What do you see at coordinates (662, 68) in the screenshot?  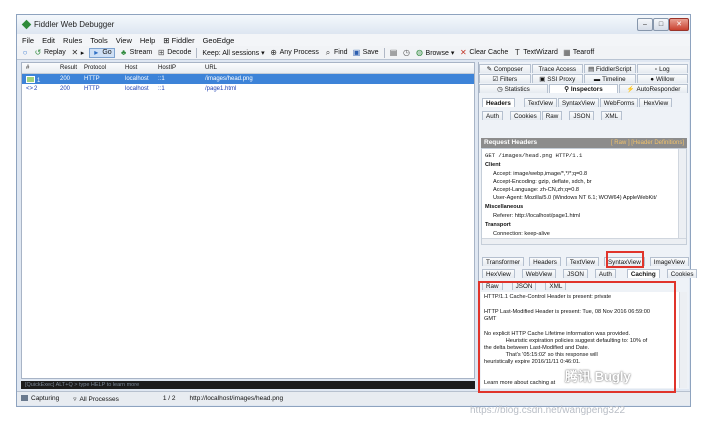 I see `tab-log: ▫ Log` at bounding box center [662, 68].